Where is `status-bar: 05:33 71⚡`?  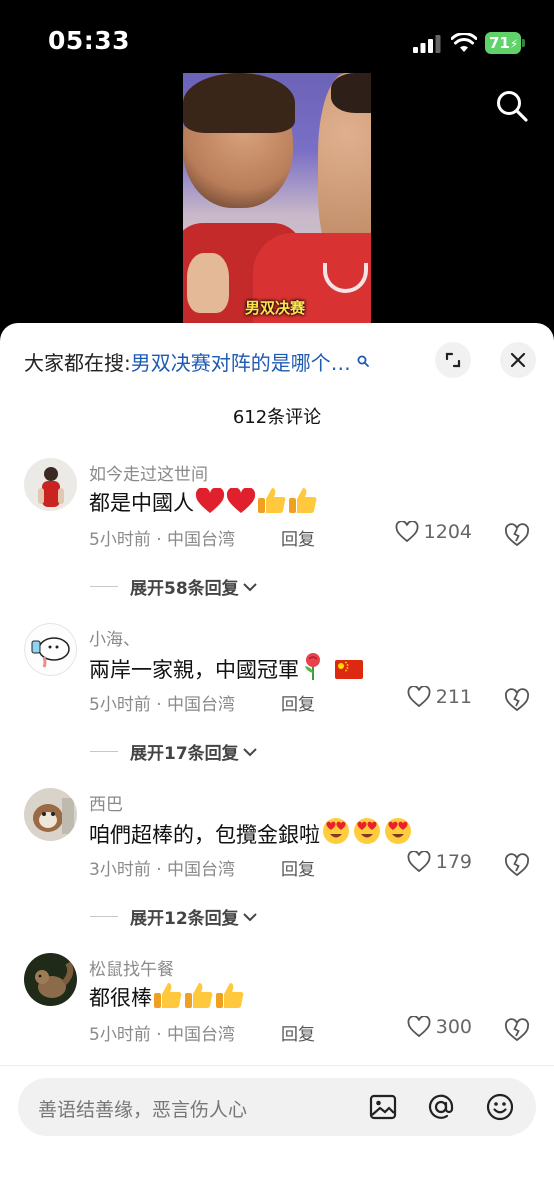
status-bar: 05:33 71⚡ is located at coordinates (277, 40).